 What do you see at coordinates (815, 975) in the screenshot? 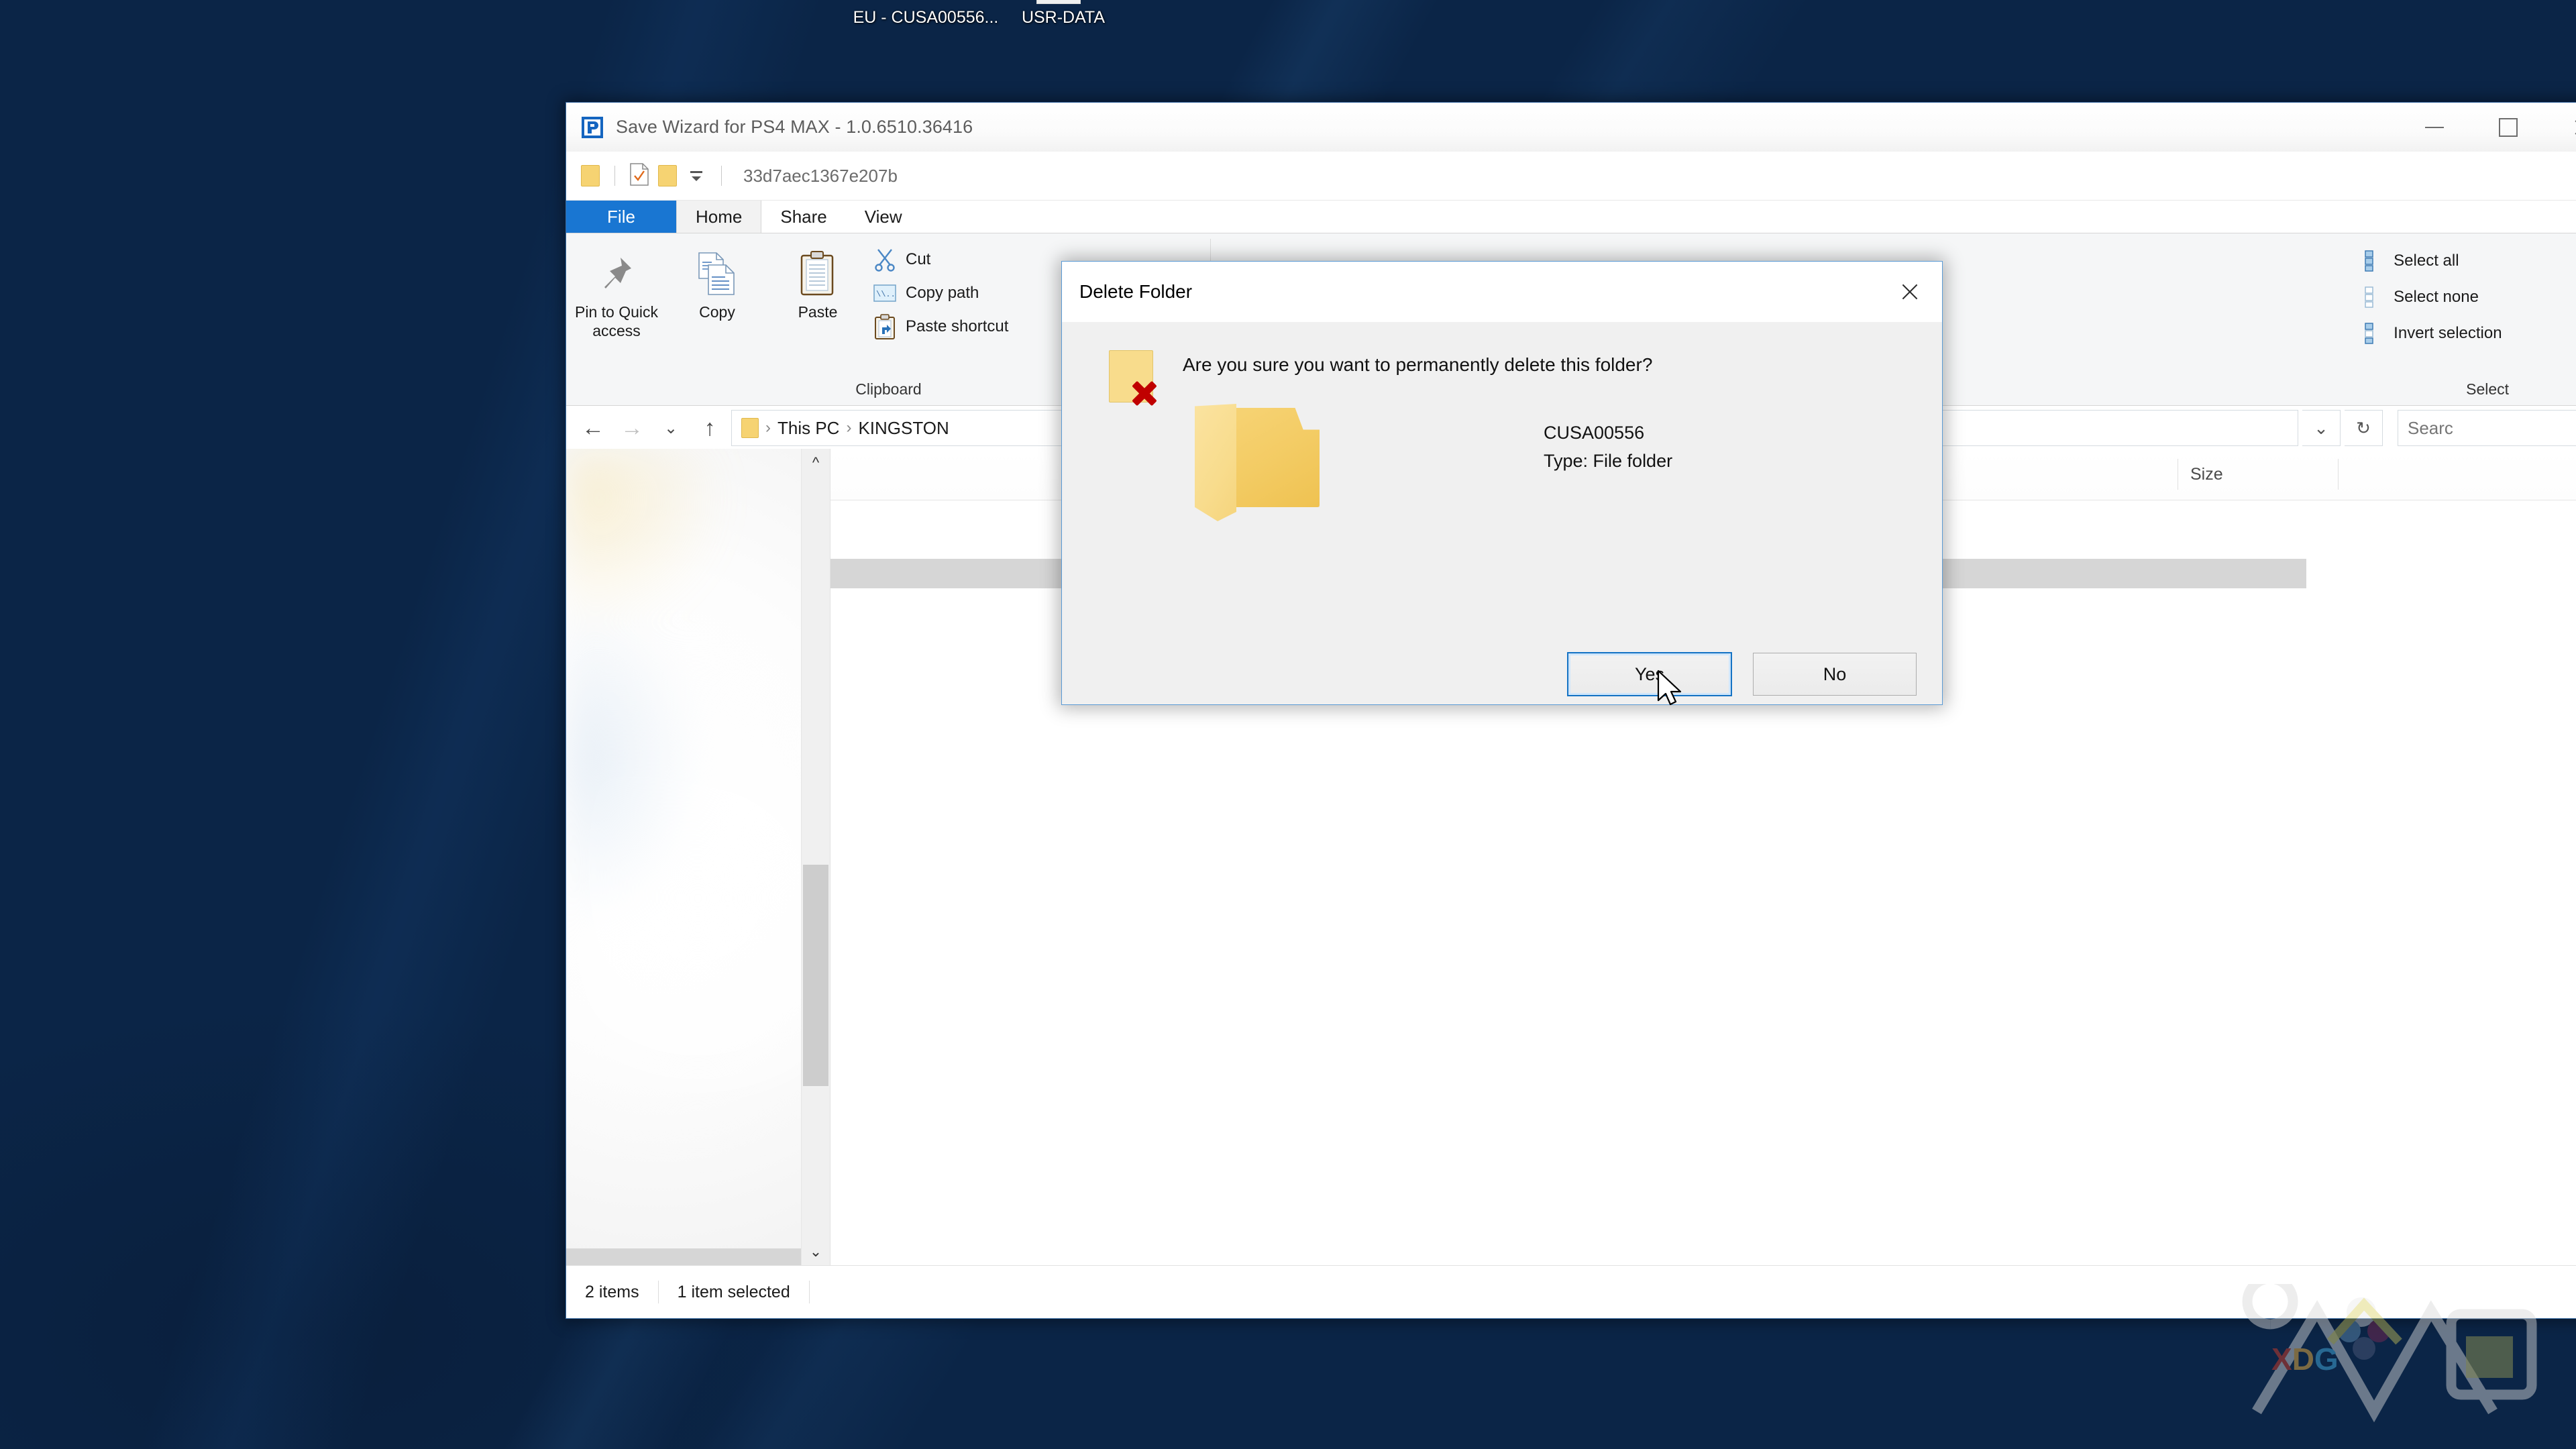
I see `scrollbar-thumb` at bounding box center [815, 975].